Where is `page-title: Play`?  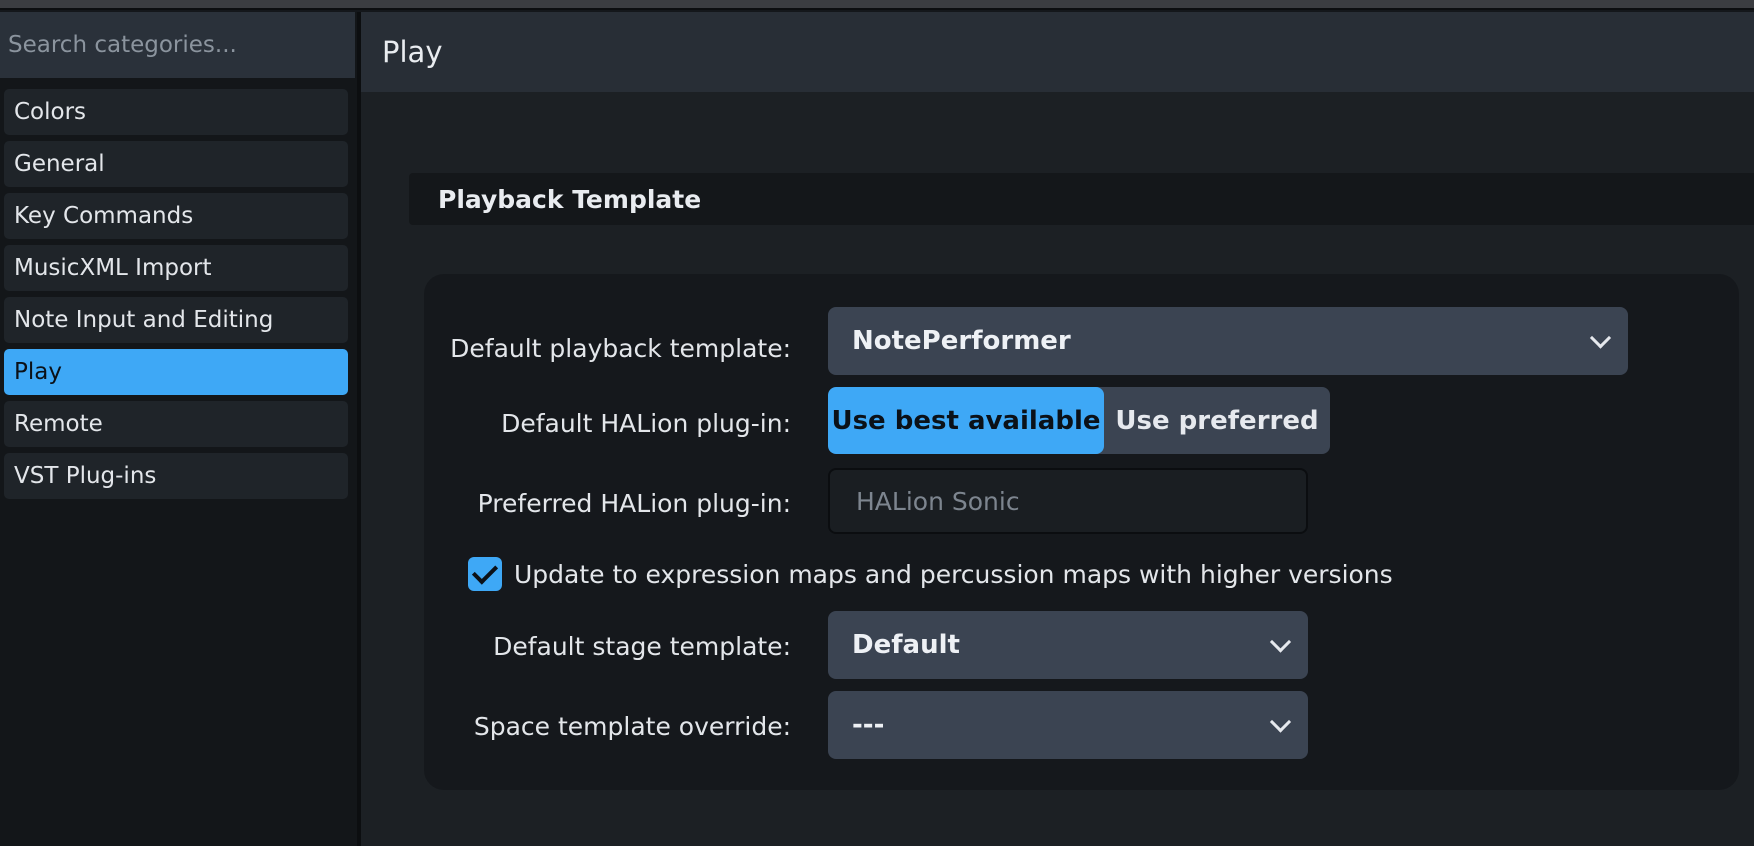 page-title: Play is located at coordinates (412, 52).